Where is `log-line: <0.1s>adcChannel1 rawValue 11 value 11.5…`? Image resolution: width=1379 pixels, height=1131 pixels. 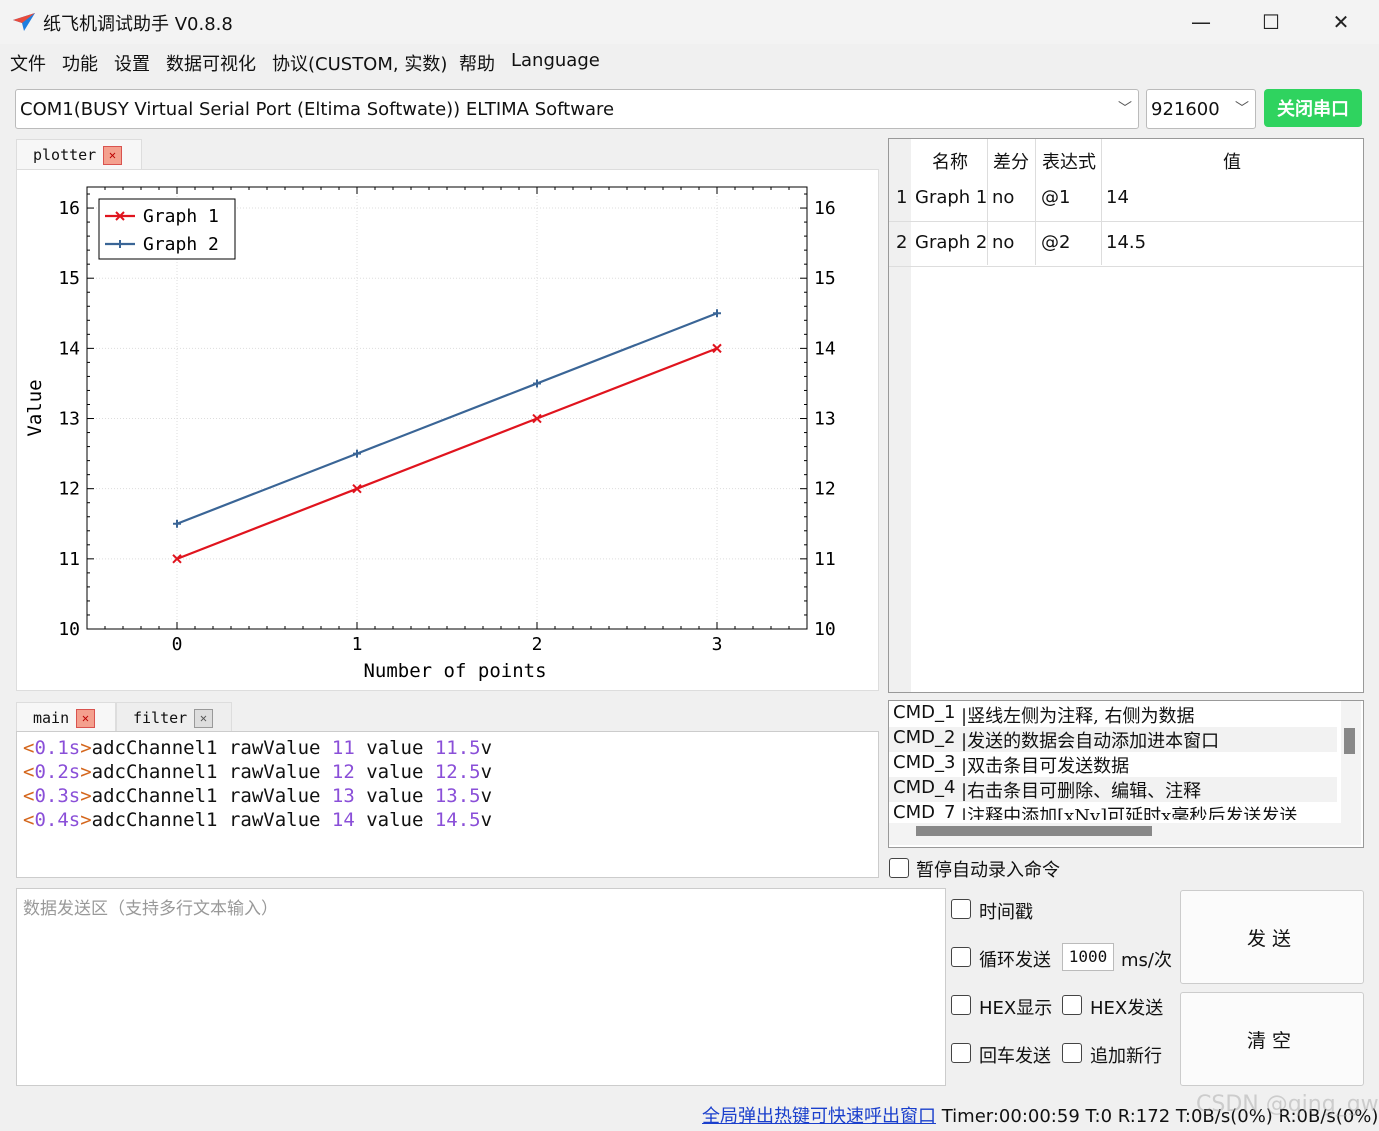 log-line: <0.1s>adcChannel1 rawValue 11 value 11.5… is located at coordinates (258, 748).